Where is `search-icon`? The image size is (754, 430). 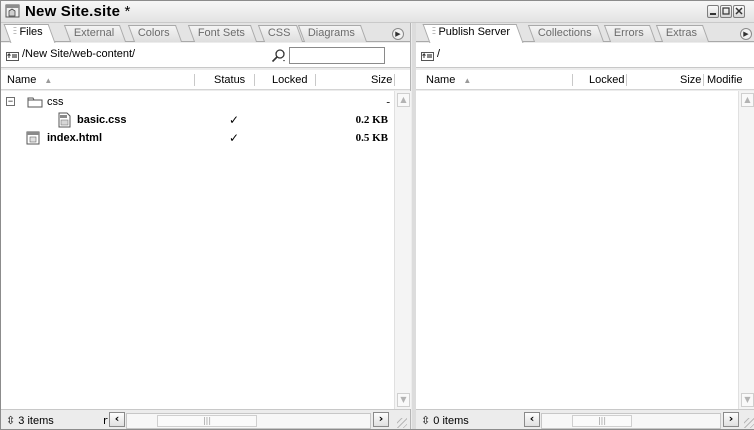 search-icon is located at coordinates (279, 56).